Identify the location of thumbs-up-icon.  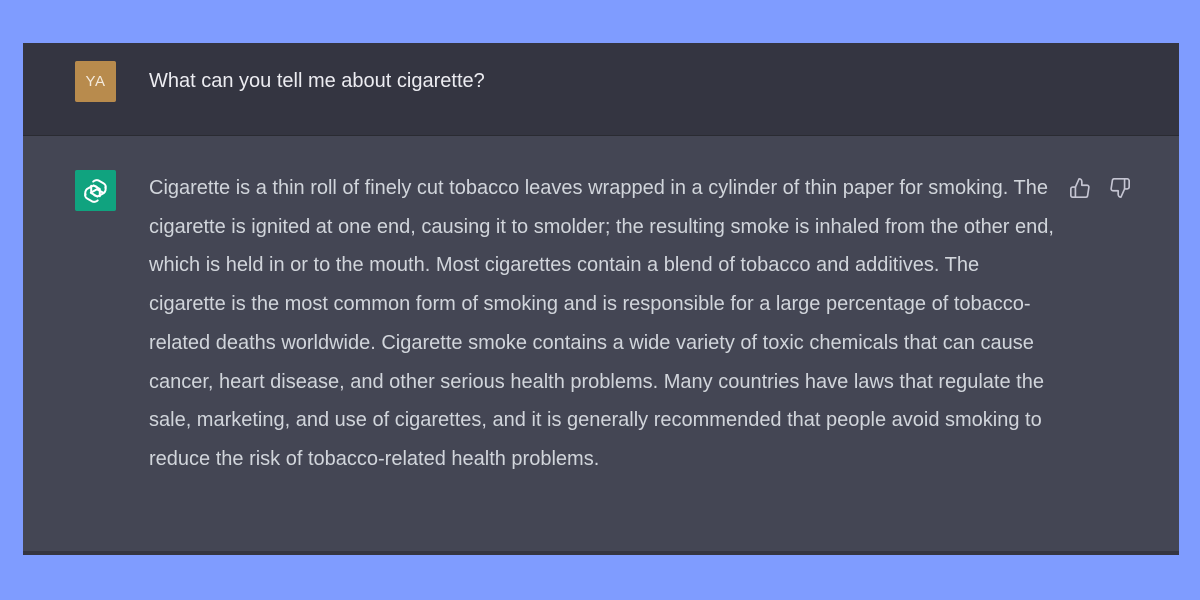
(1080, 188).